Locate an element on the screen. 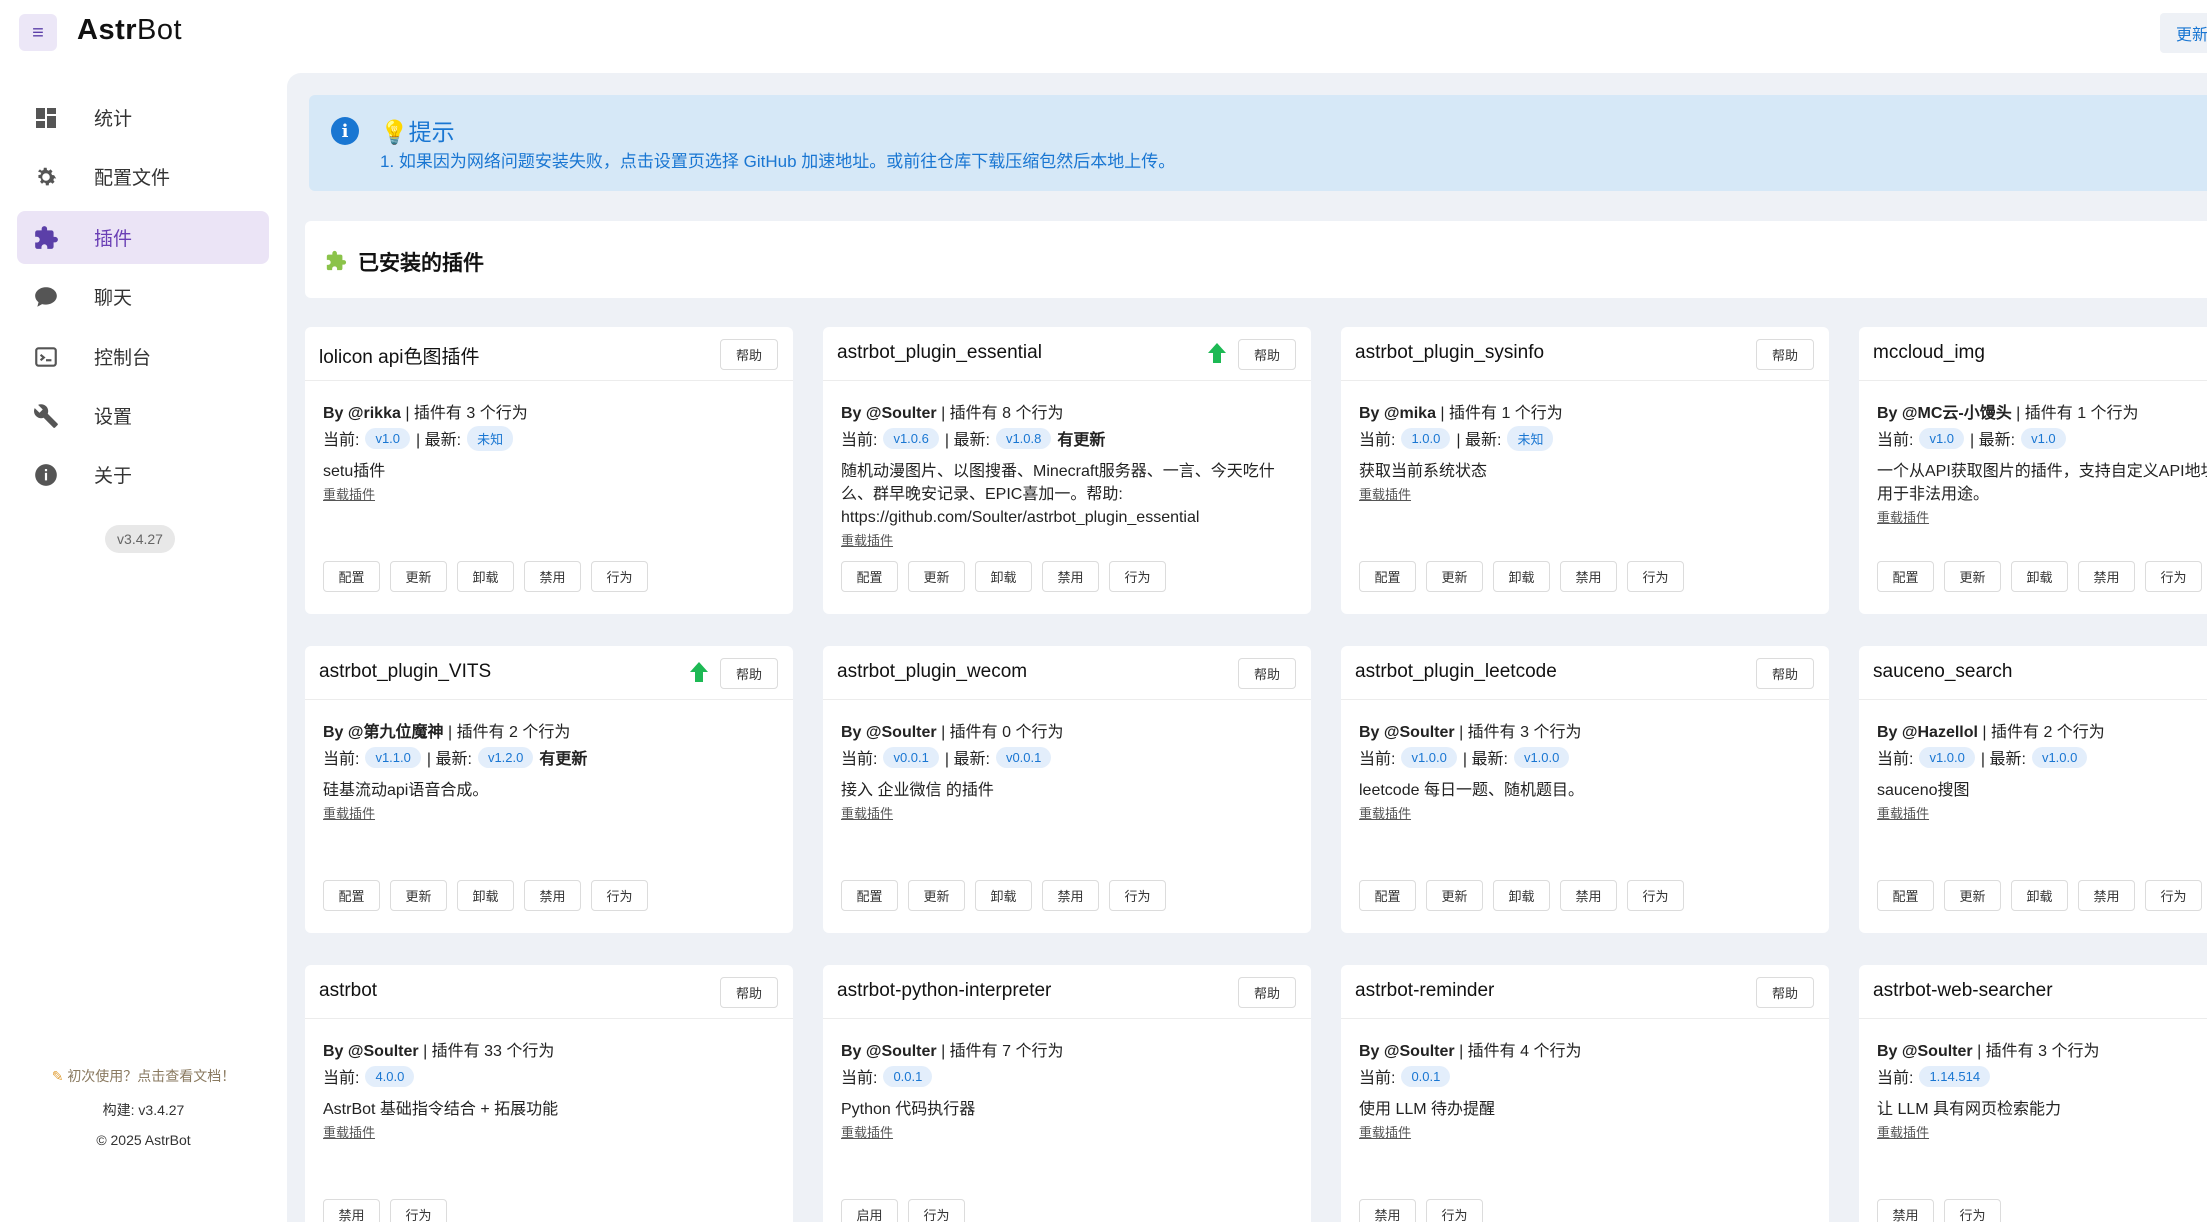 Image resolution: width=2207 pixels, height=1222 pixels. menu-toggle-button: ≡ is located at coordinates (38, 32).